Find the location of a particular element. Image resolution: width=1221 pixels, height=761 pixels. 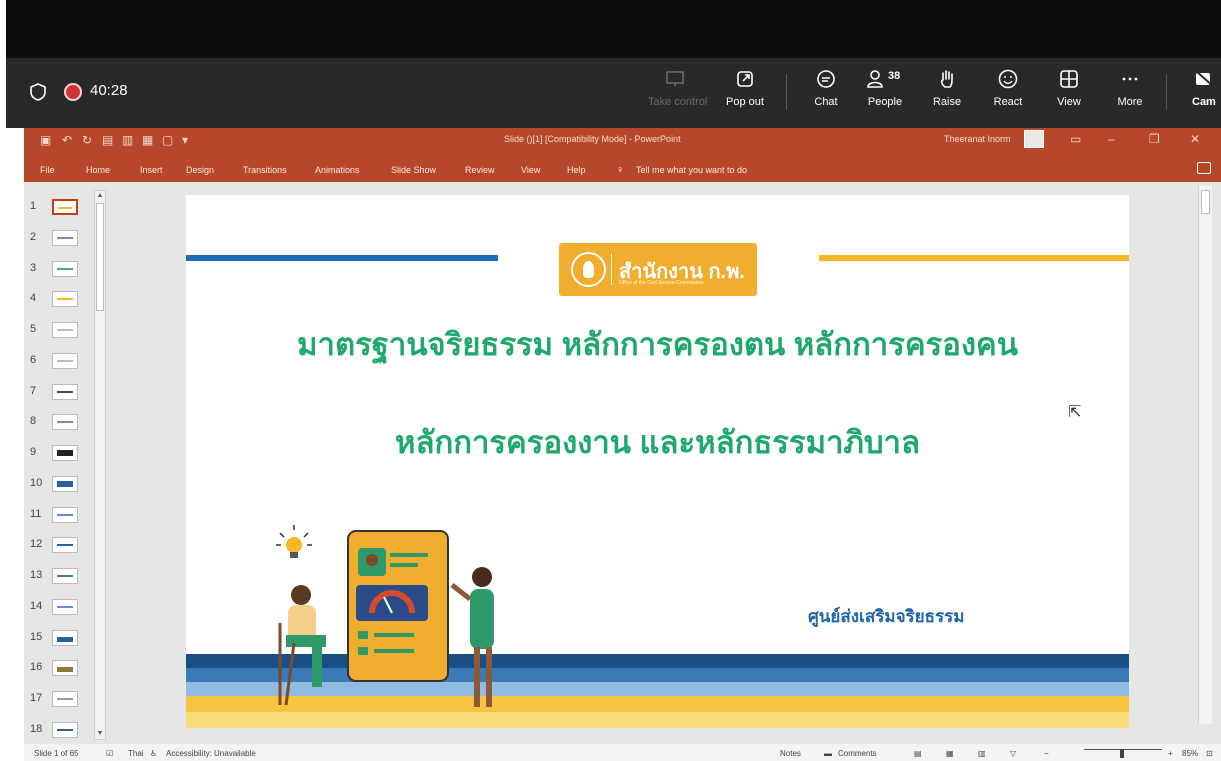

quick-print-icon: ▦ is located at coordinates (147, 140).